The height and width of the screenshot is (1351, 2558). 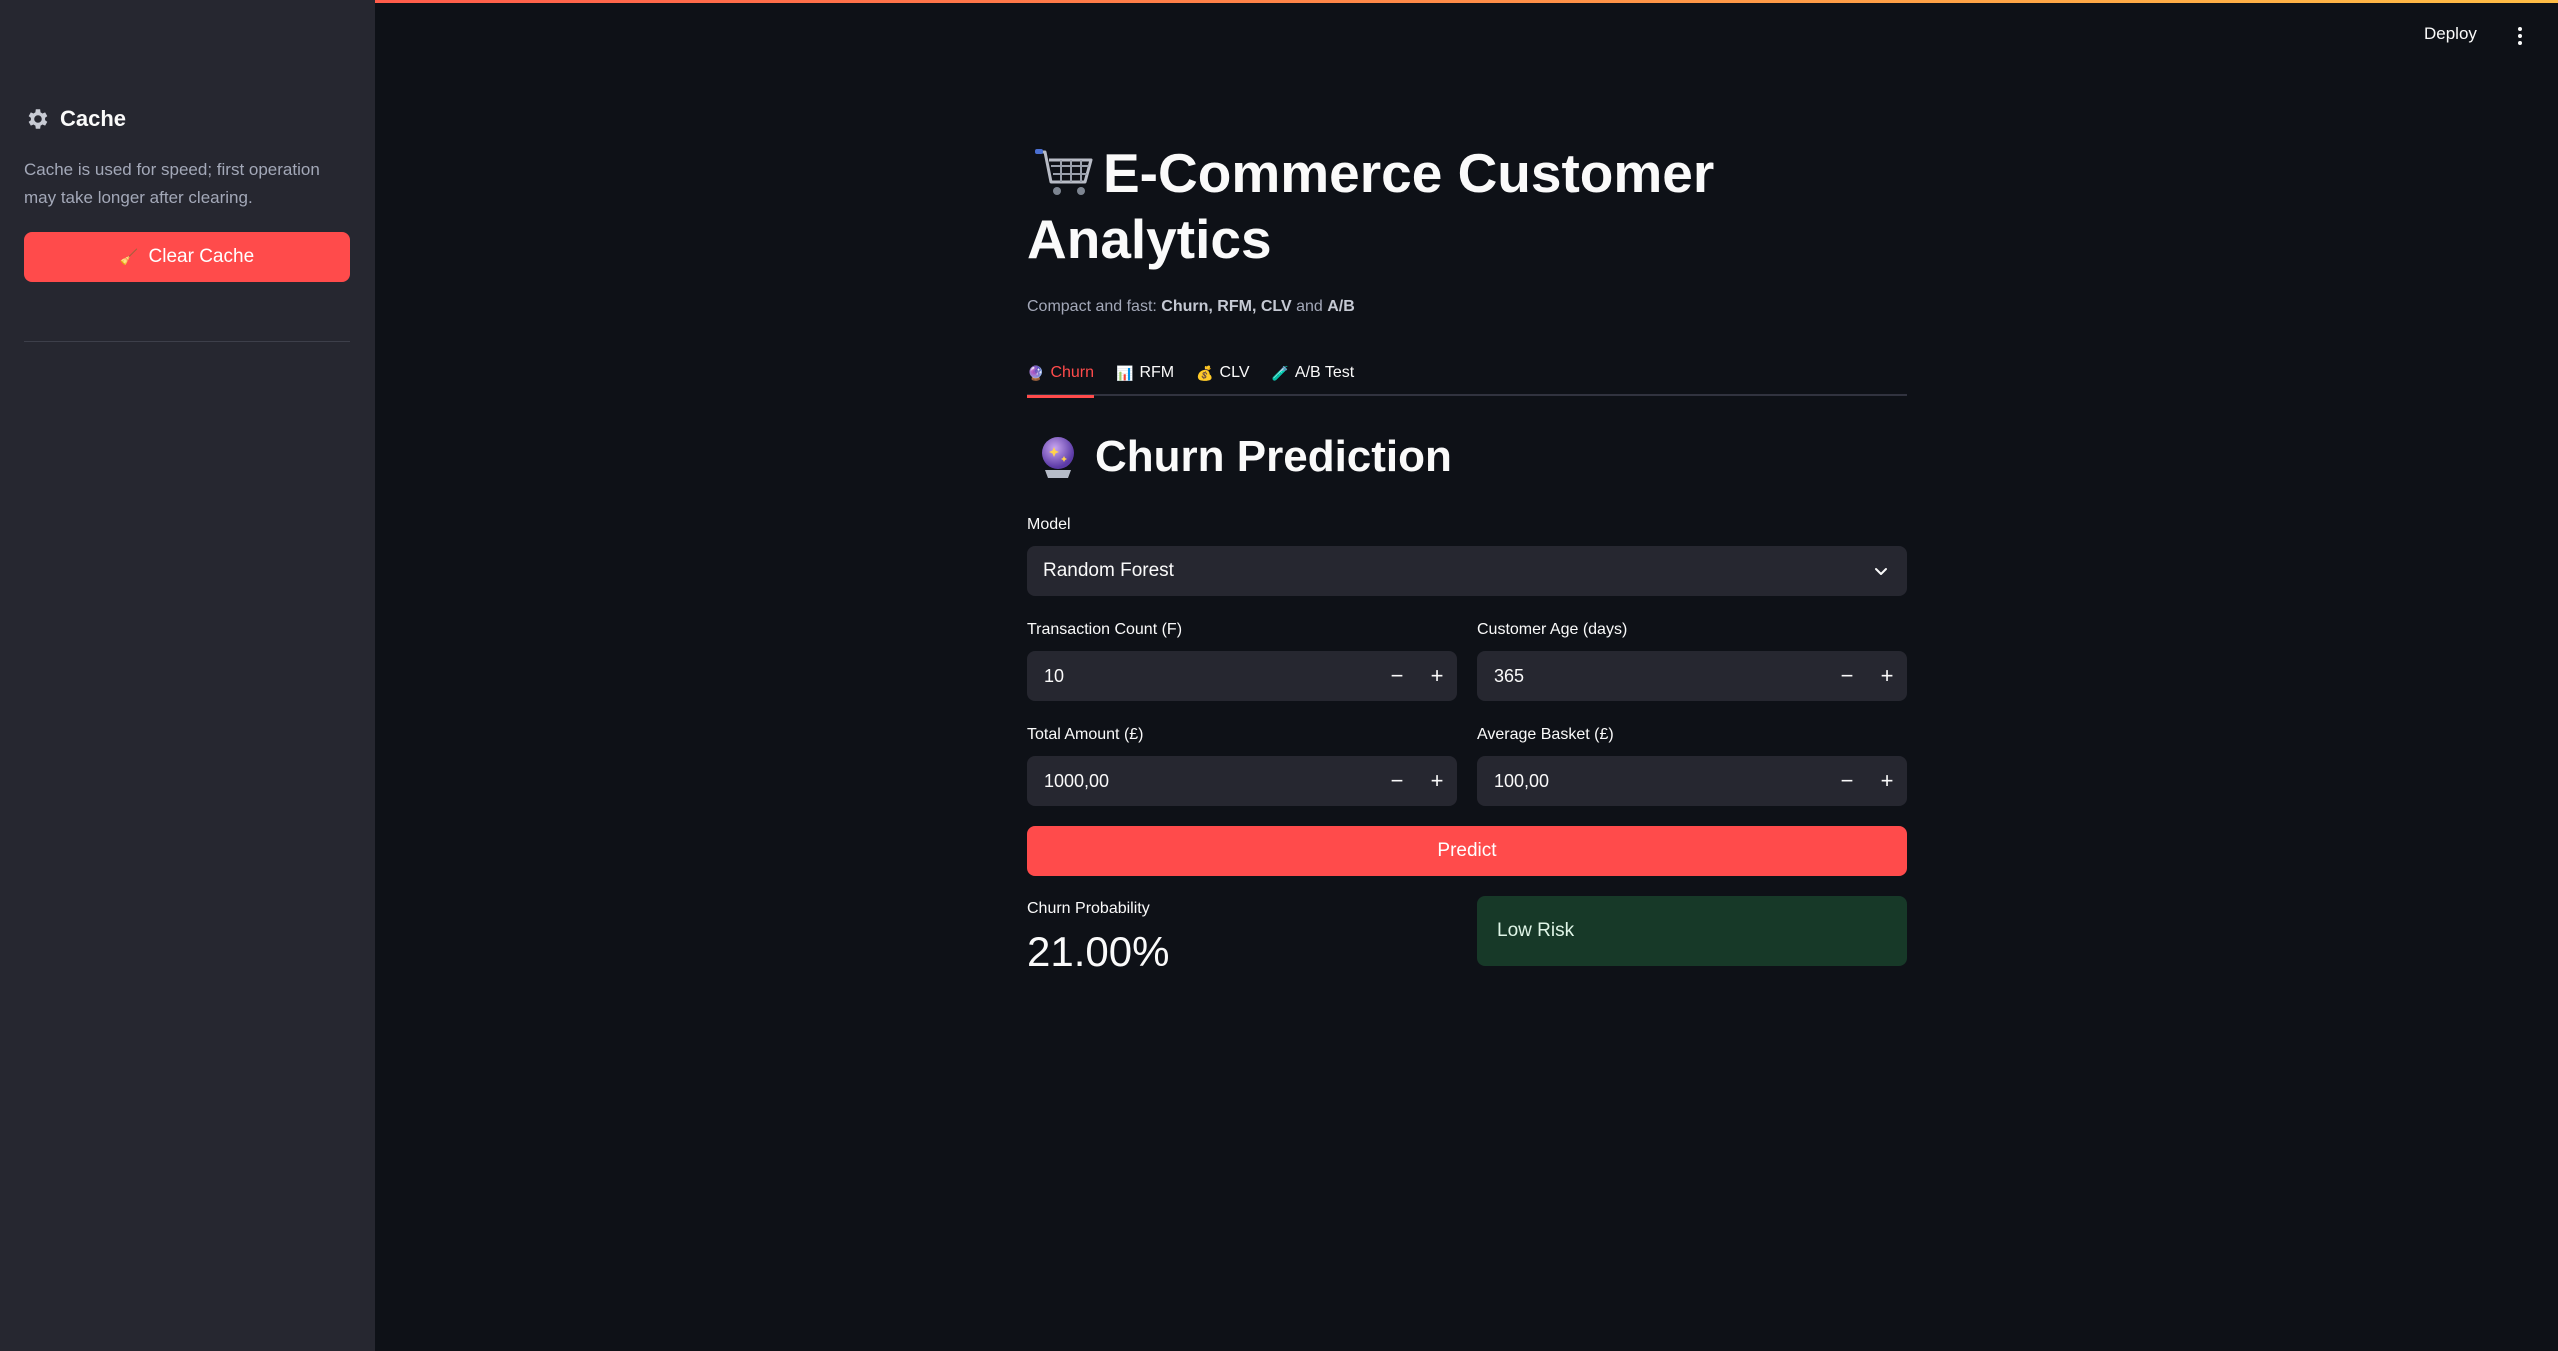 I want to click on predict-button: Predict, so click(x=1467, y=851).